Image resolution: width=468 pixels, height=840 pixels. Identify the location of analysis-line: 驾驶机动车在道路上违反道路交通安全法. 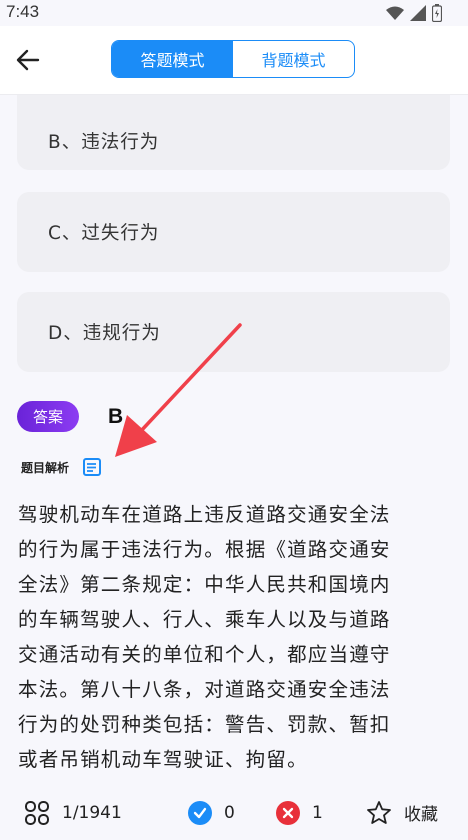
(204, 514).